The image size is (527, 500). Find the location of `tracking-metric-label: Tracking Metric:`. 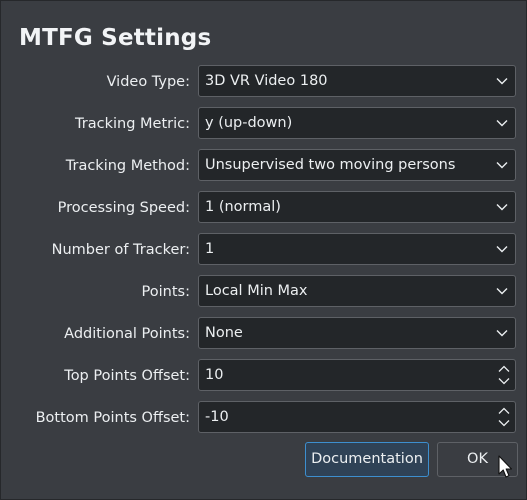

tracking-metric-label: Tracking Metric: is located at coordinates (132, 124).